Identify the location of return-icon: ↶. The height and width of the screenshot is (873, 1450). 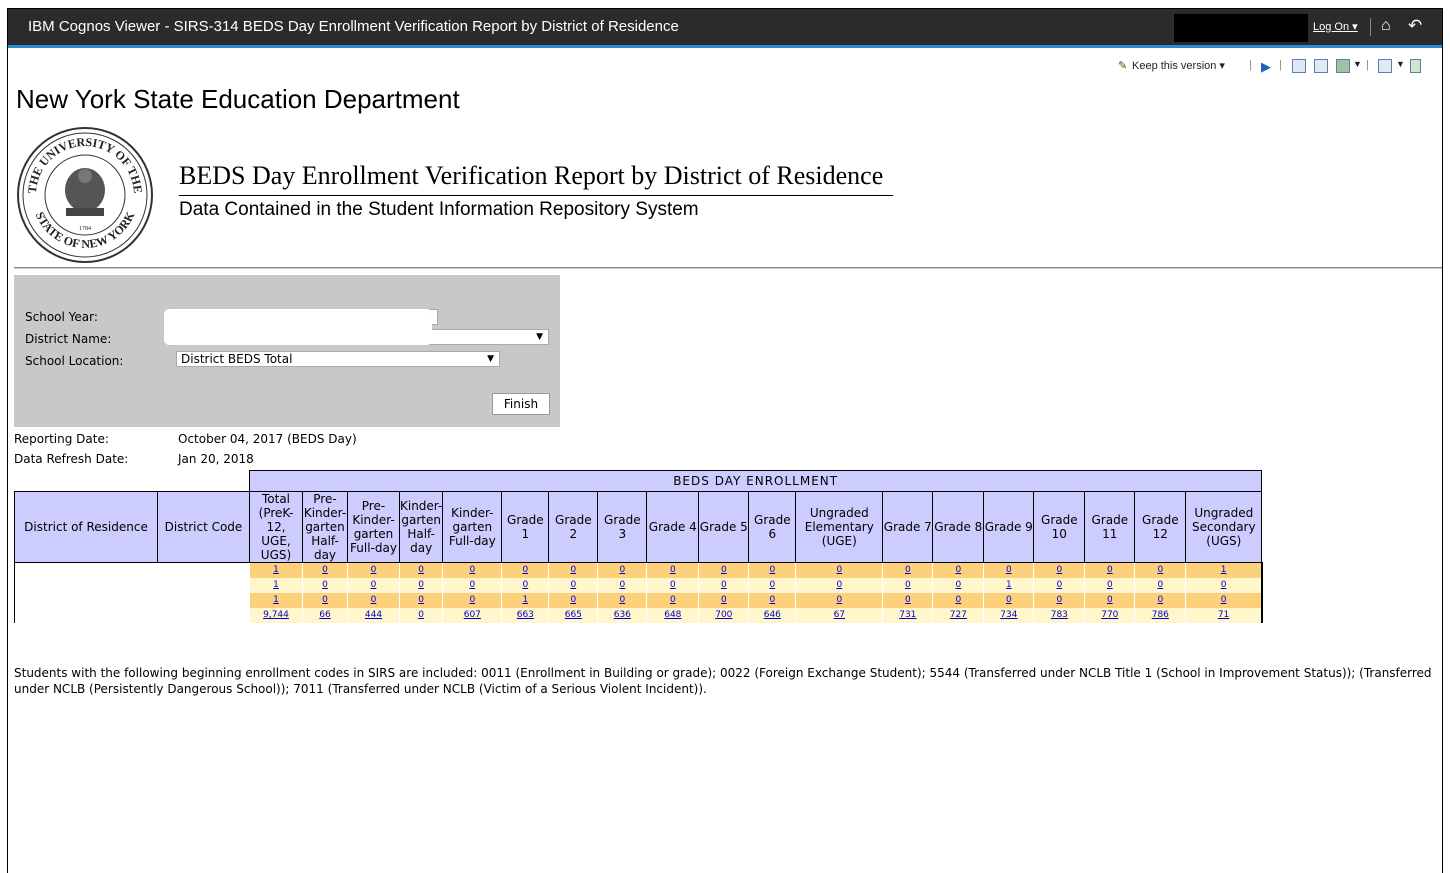
(1415, 26).